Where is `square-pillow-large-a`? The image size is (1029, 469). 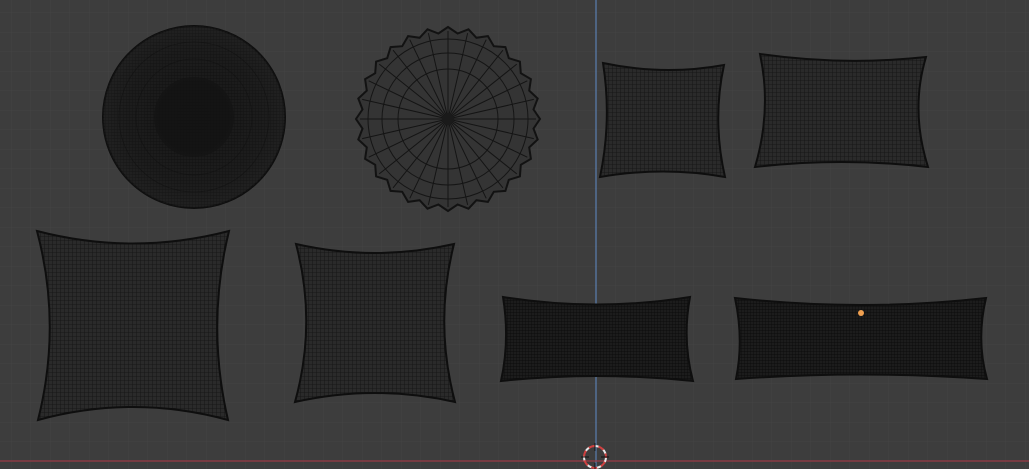
square-pillow-large-a is located at coordinates (133, 325).